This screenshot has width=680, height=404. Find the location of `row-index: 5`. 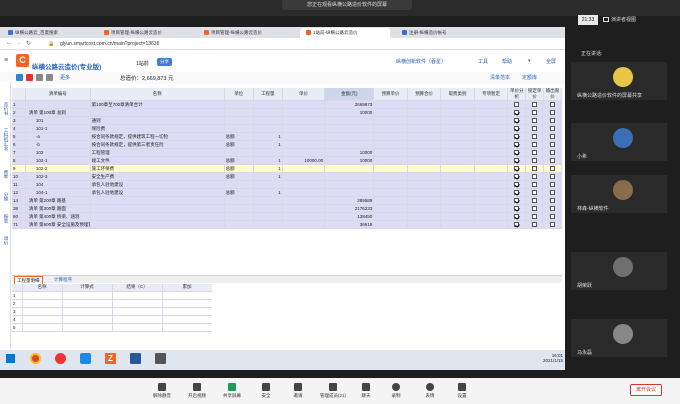

row-index: 5 is located at coordinates (19, 136).